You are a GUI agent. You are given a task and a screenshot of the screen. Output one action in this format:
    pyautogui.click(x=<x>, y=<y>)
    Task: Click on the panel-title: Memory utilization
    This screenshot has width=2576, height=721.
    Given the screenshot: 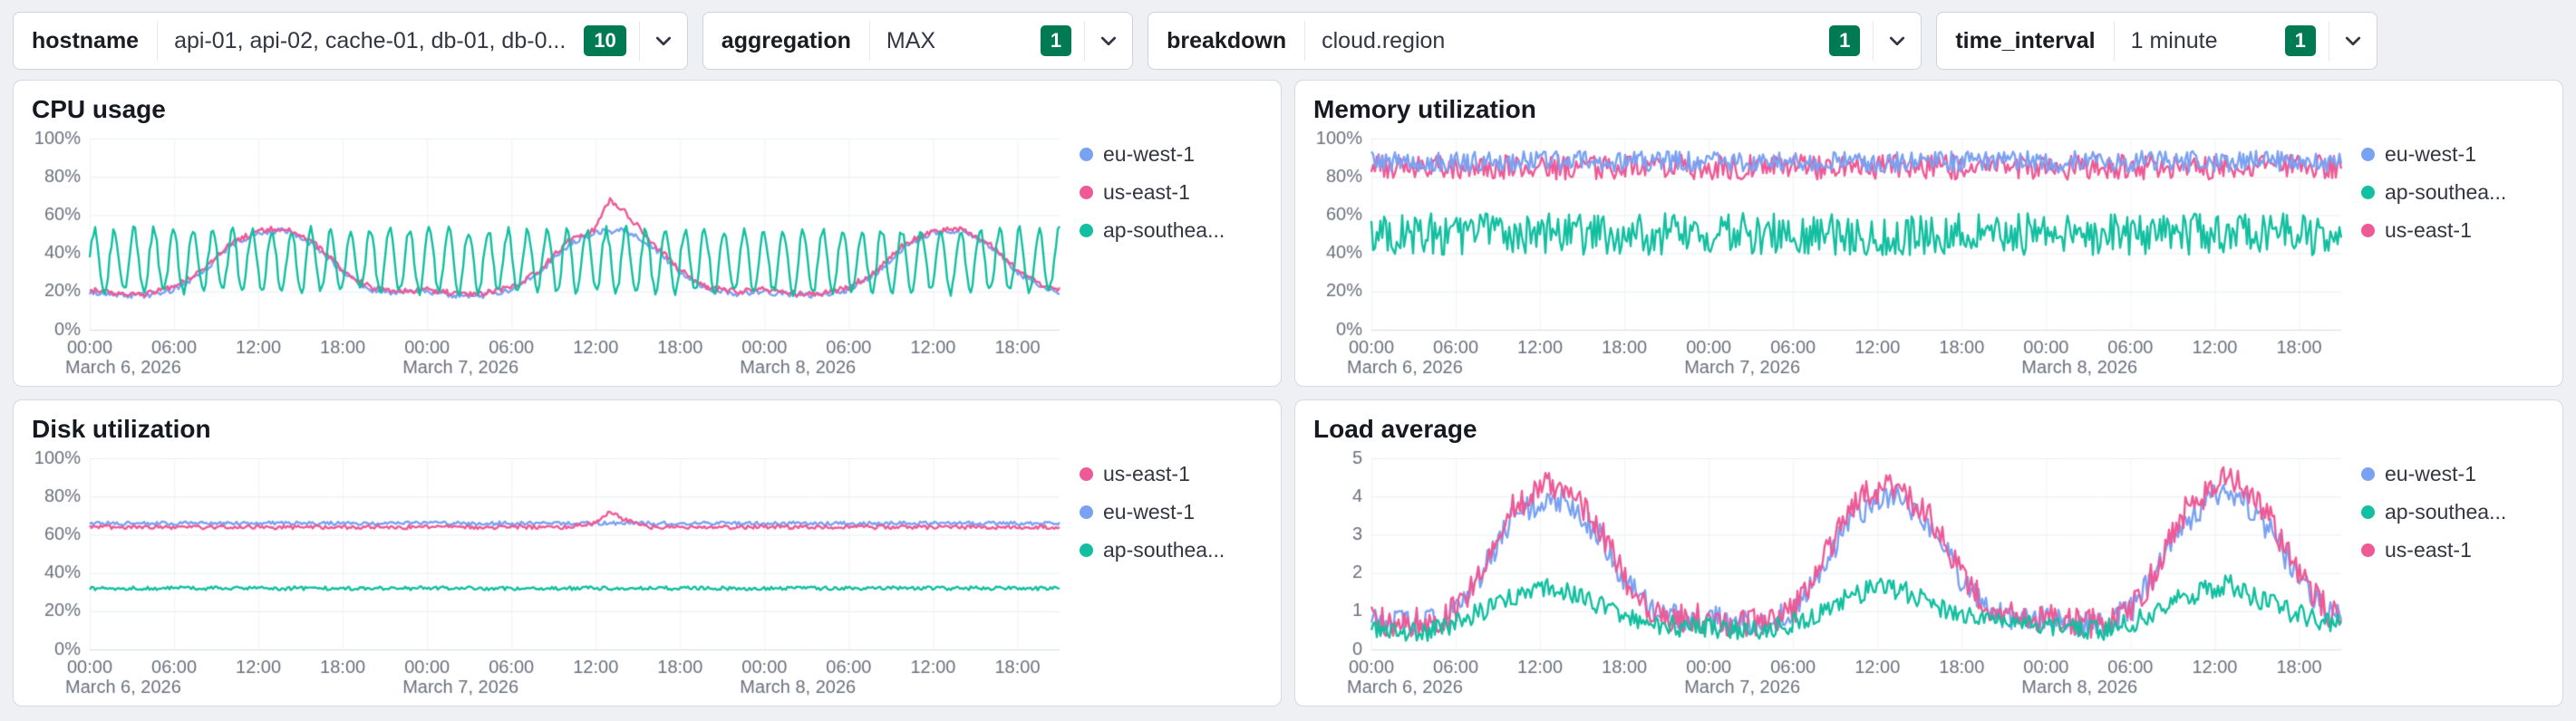 What is the action you would take?
    pyautogui.click(x=1424, y=109)
    